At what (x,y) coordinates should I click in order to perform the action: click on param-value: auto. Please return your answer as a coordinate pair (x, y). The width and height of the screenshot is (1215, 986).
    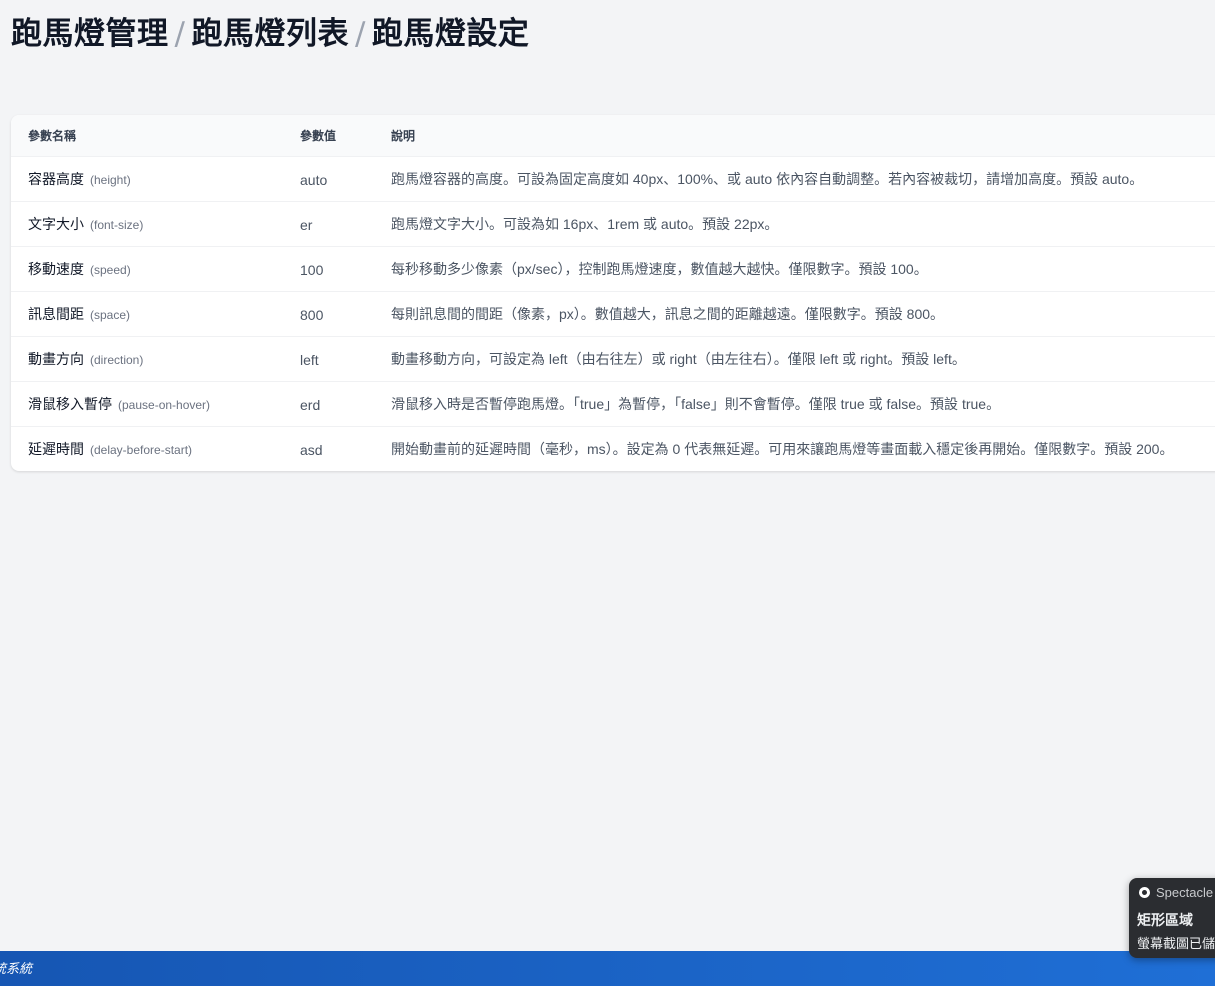
    Looking at the image, I should click on (314, 179).